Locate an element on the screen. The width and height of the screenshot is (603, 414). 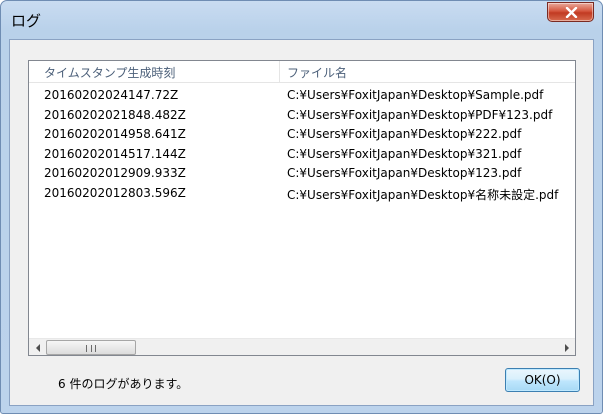
timestamp-cell: 20160202024147.72Z is located at coordinates (111, 95).